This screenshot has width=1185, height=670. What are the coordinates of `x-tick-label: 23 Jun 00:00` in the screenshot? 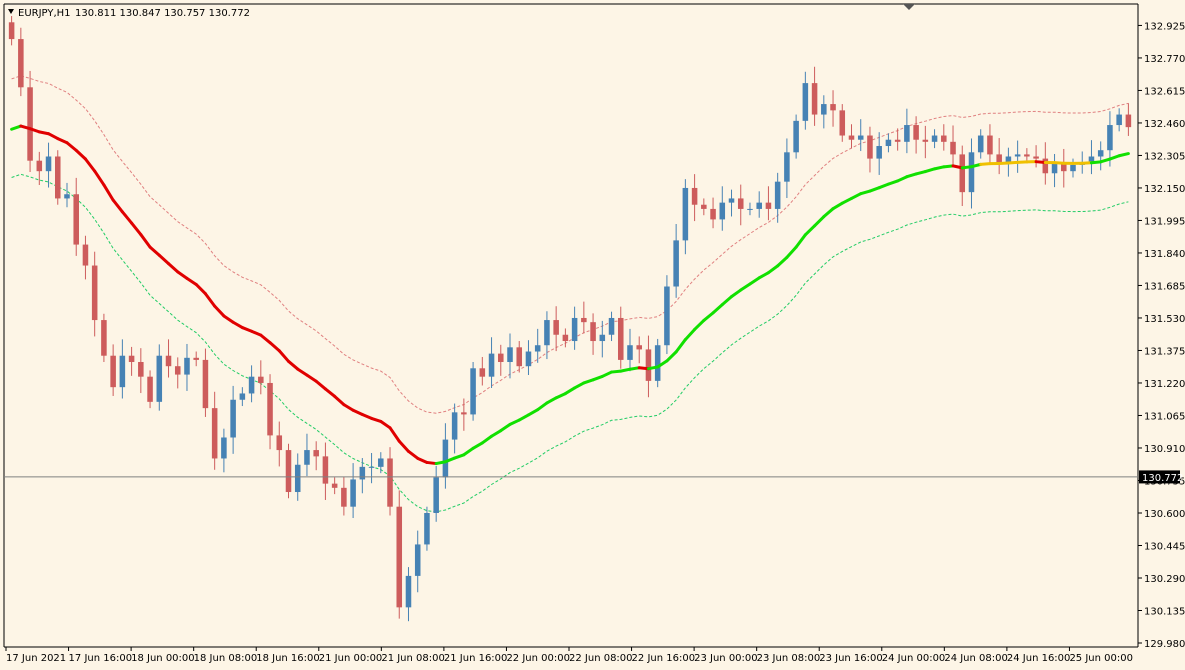 It's located at (726, 658).